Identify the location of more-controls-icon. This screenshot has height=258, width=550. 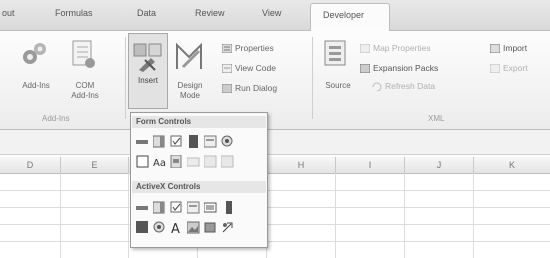
(227, 227).